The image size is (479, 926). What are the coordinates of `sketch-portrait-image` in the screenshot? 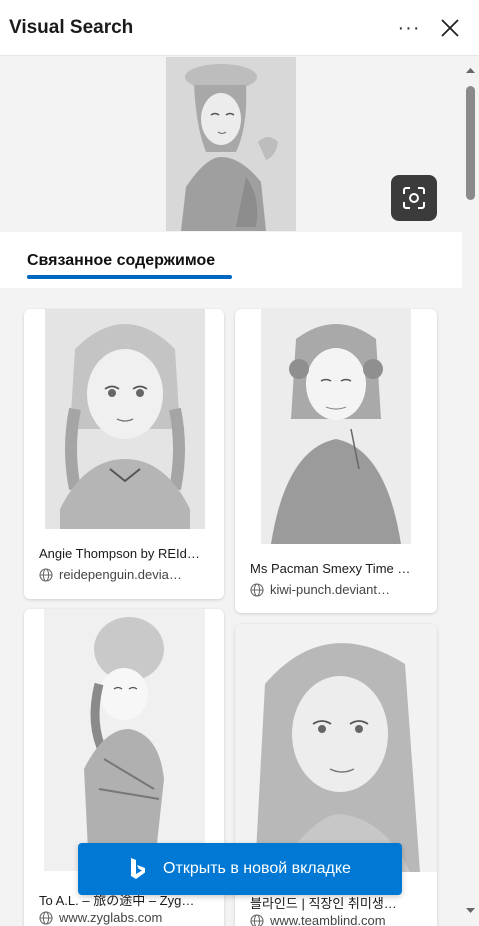 It's located at (231, 144).